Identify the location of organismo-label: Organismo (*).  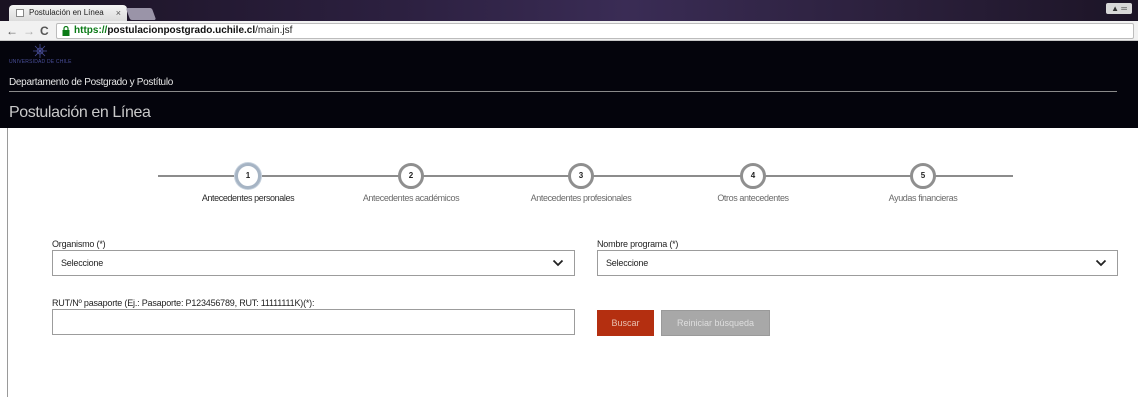
(79, 244).